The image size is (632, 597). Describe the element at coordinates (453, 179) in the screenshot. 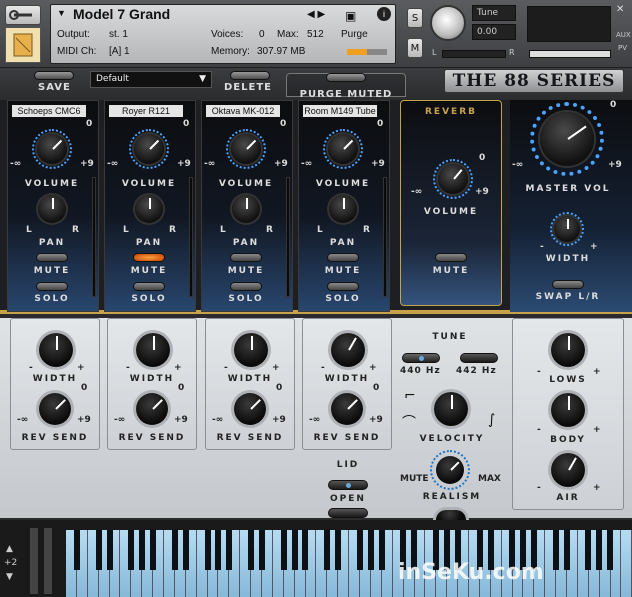

I see `reverb-volume-knob` at that location.